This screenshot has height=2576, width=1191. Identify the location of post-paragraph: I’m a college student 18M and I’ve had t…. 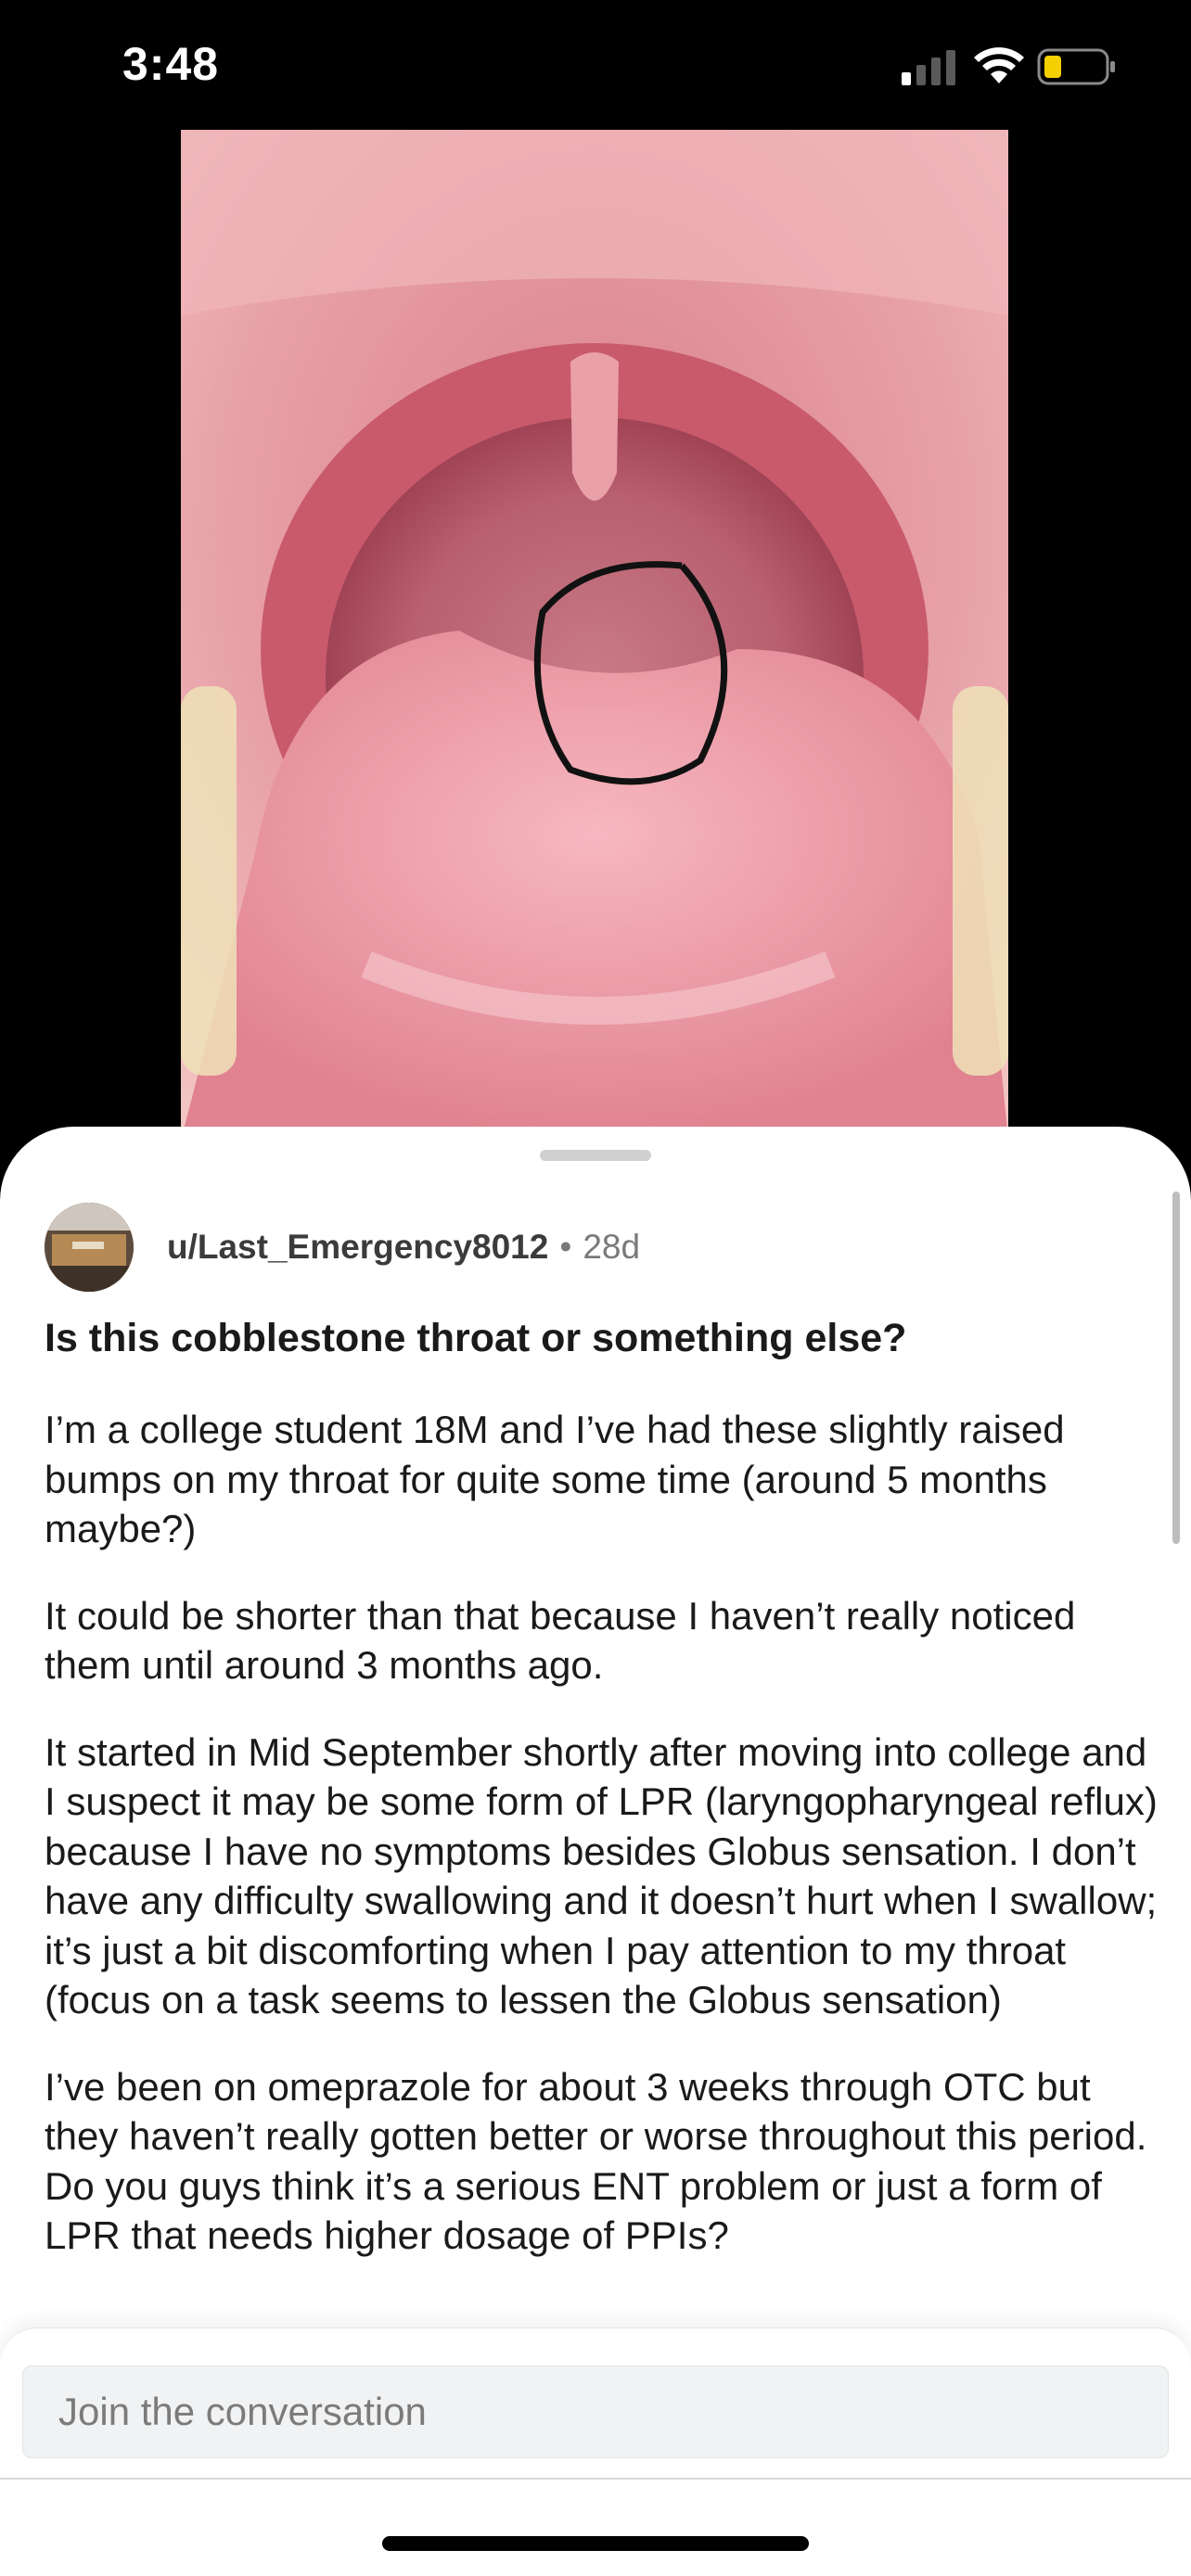
(555, 1479).